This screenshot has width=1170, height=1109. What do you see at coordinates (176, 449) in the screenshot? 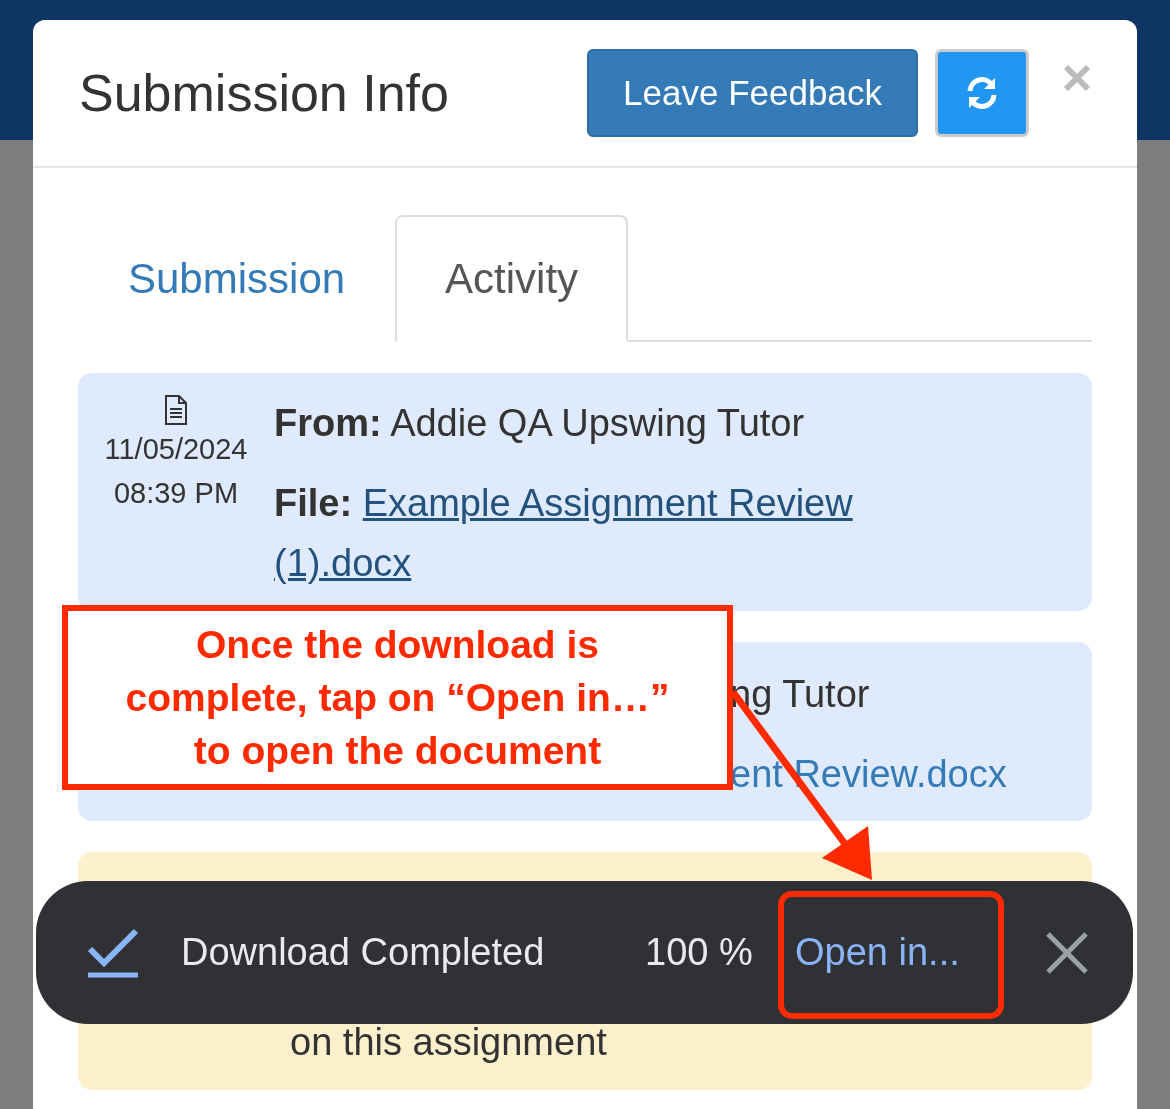
I see `activity-date: 11/05/2024` at bounding box center [176, 449].